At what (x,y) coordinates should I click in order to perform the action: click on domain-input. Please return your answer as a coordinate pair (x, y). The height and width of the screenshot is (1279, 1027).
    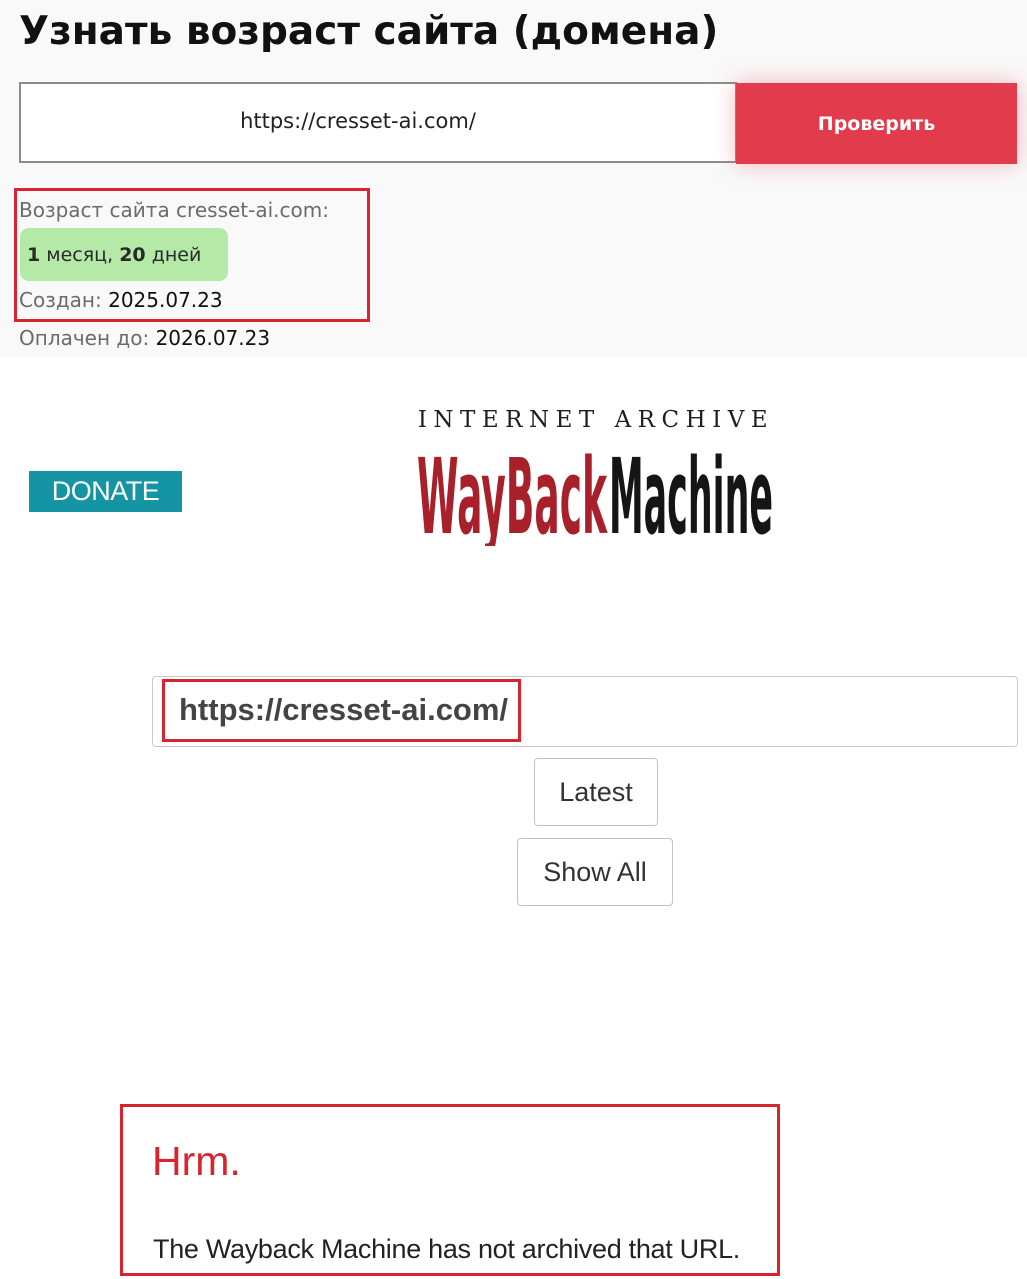
    Looking at the image, I should click on (378, 122).